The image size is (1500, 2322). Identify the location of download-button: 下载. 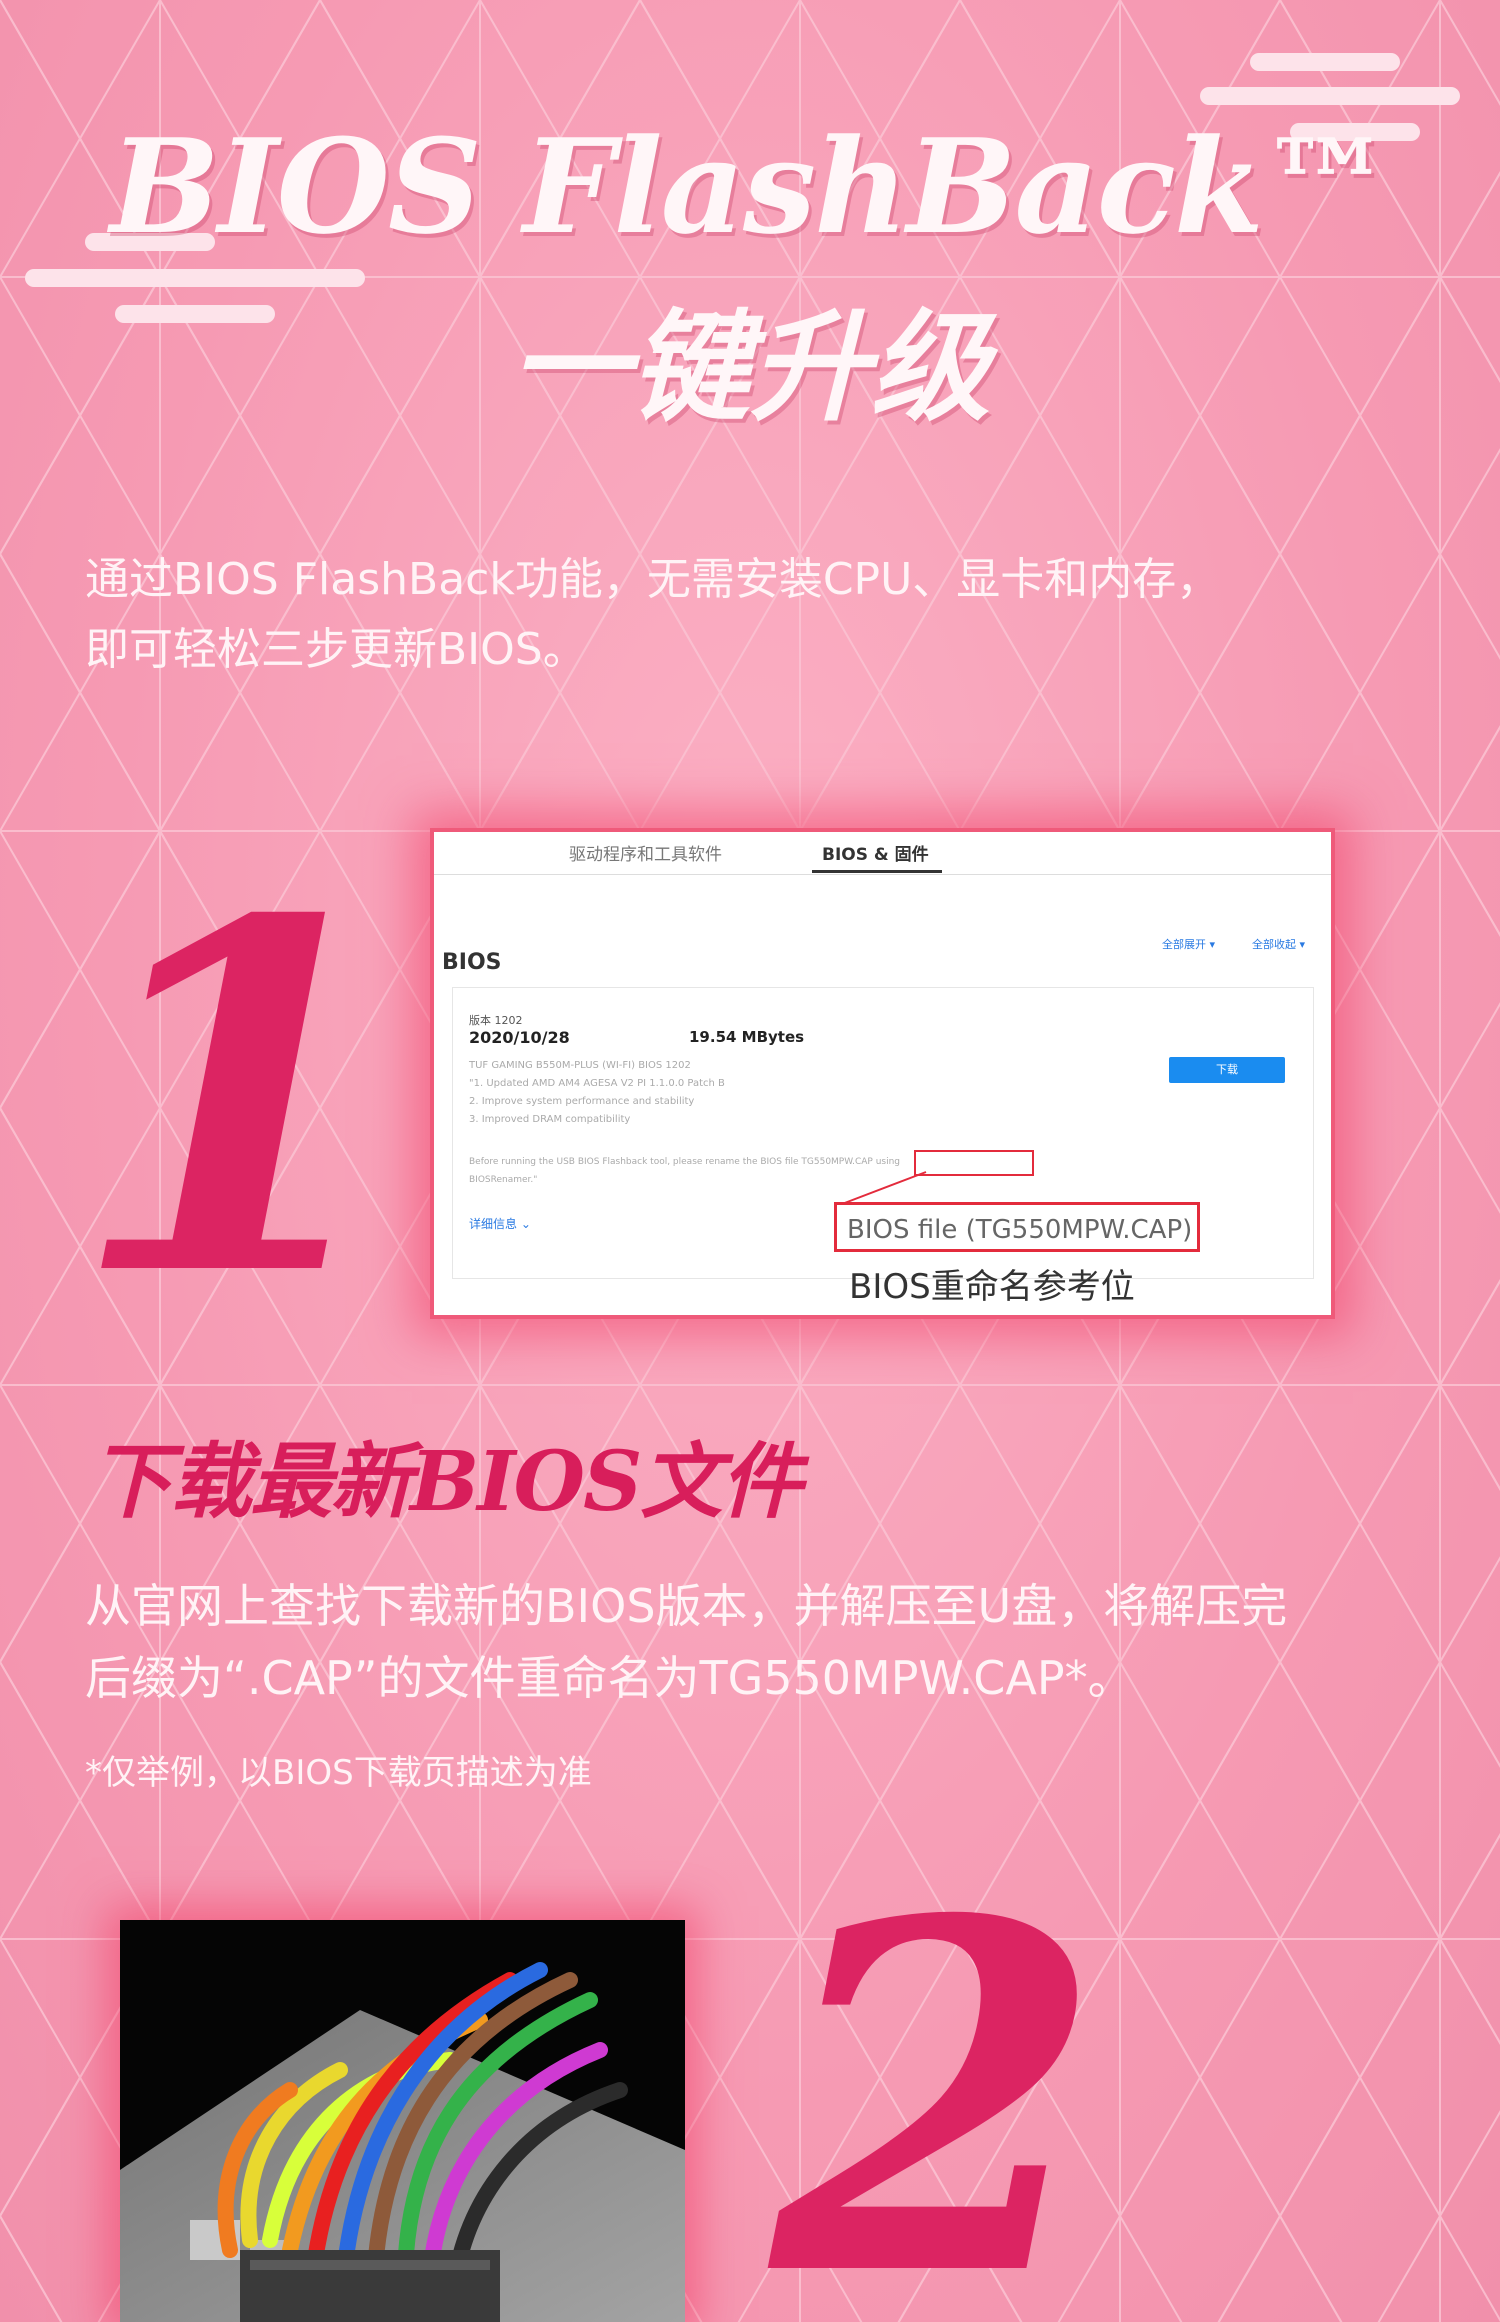
(1227, 1070).